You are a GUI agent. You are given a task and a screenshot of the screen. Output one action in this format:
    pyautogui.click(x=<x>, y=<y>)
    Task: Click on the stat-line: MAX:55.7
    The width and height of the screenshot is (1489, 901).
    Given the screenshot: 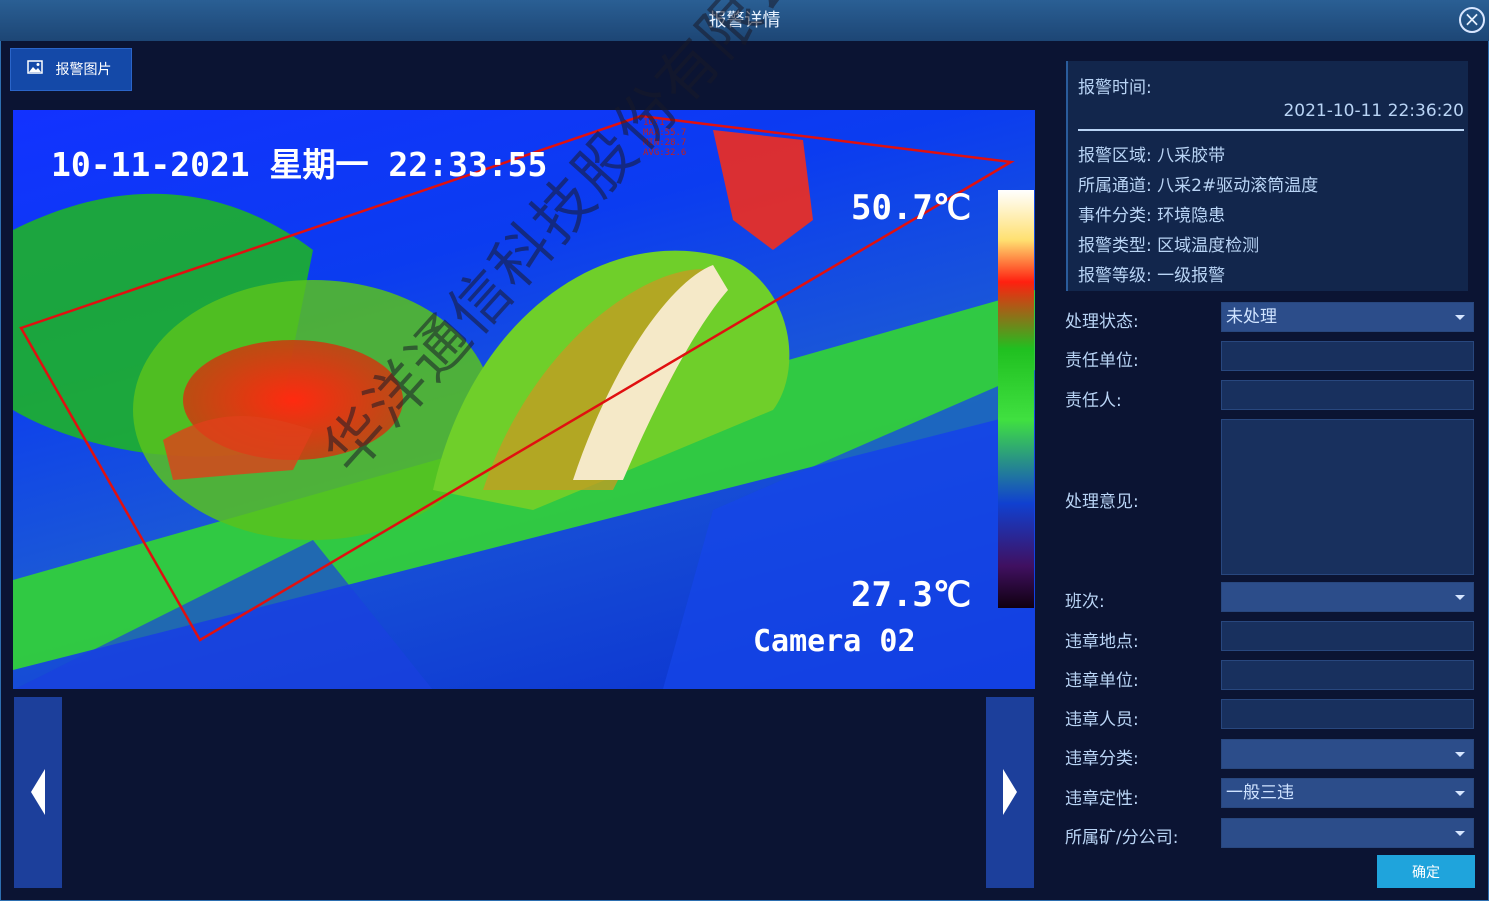 What is the action you would take?
    pyautogui.click(x=665, y=133)
    